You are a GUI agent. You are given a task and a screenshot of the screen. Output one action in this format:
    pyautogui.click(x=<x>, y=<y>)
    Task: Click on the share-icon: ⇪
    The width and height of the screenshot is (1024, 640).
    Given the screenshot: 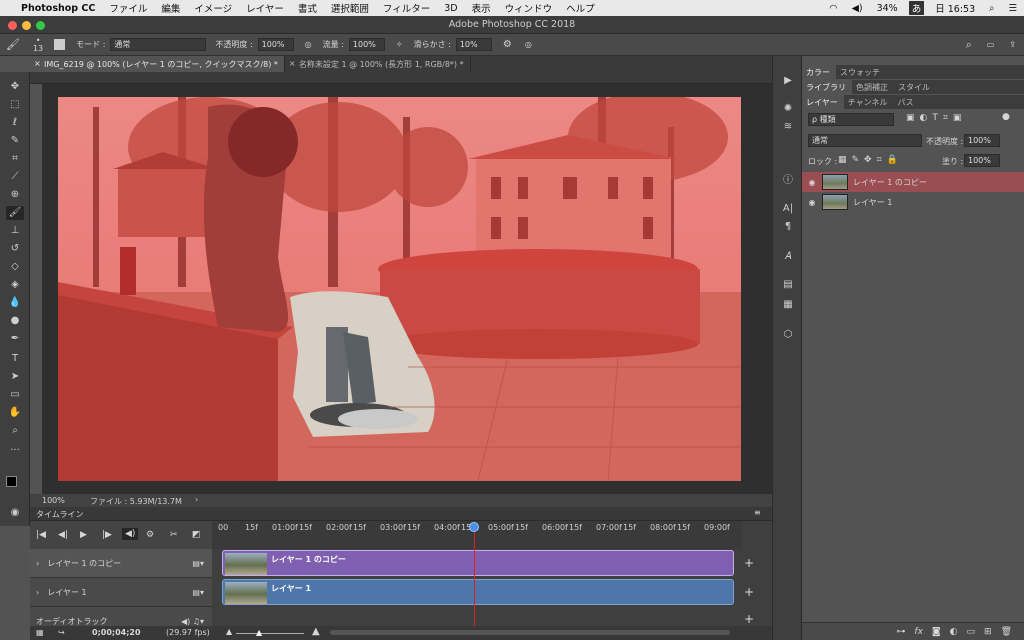 What is the action you would take?
    pyautogui.click(x=1012, y=44)
    